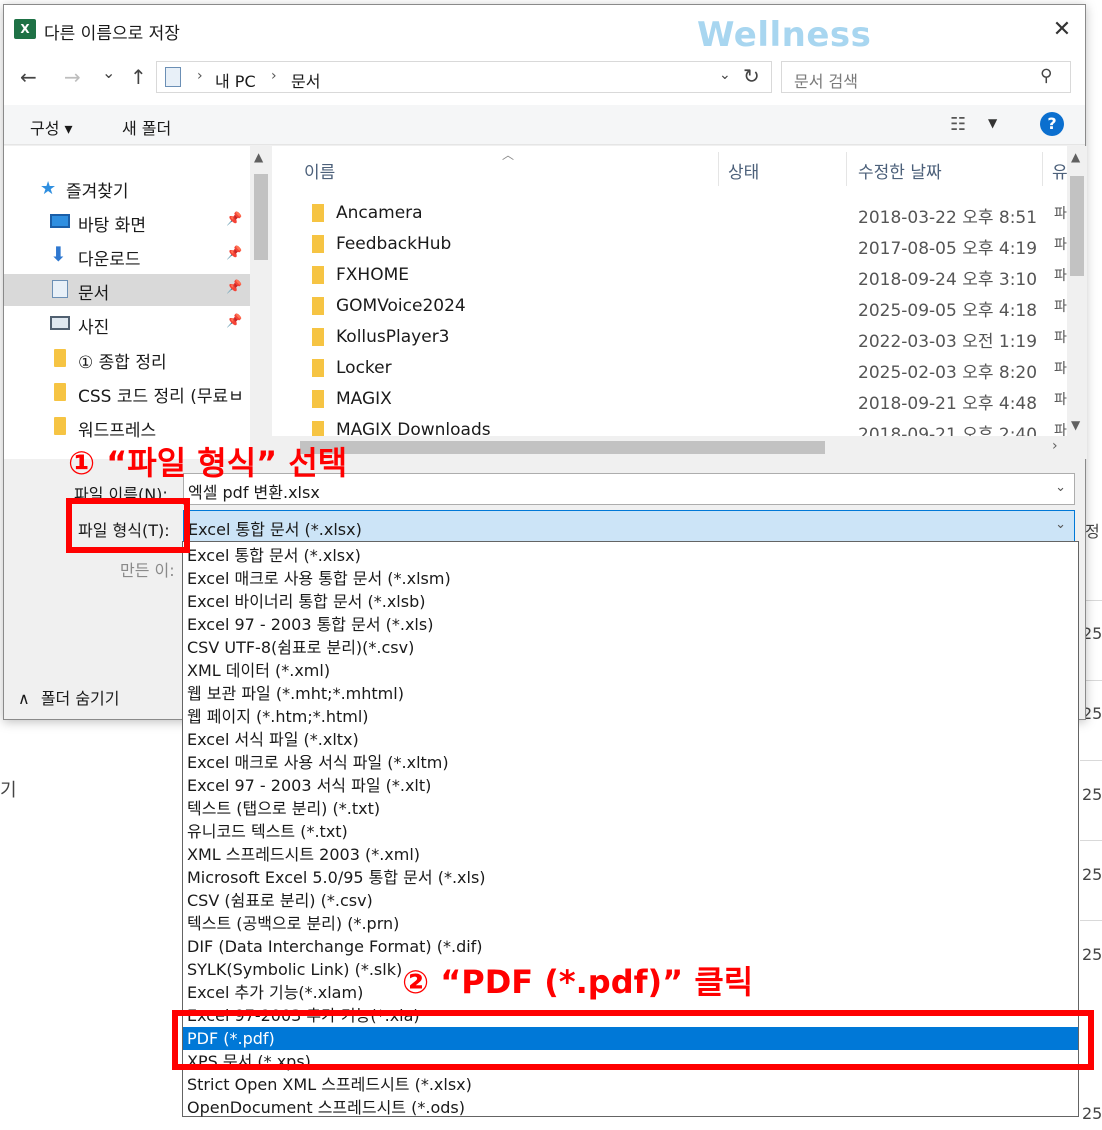 This screenshot has height=1130, width=1102. What do you see at coordinates (138, 77) in the screenshot?
I see `up-button: ↑` at bounding box center [138, 77].